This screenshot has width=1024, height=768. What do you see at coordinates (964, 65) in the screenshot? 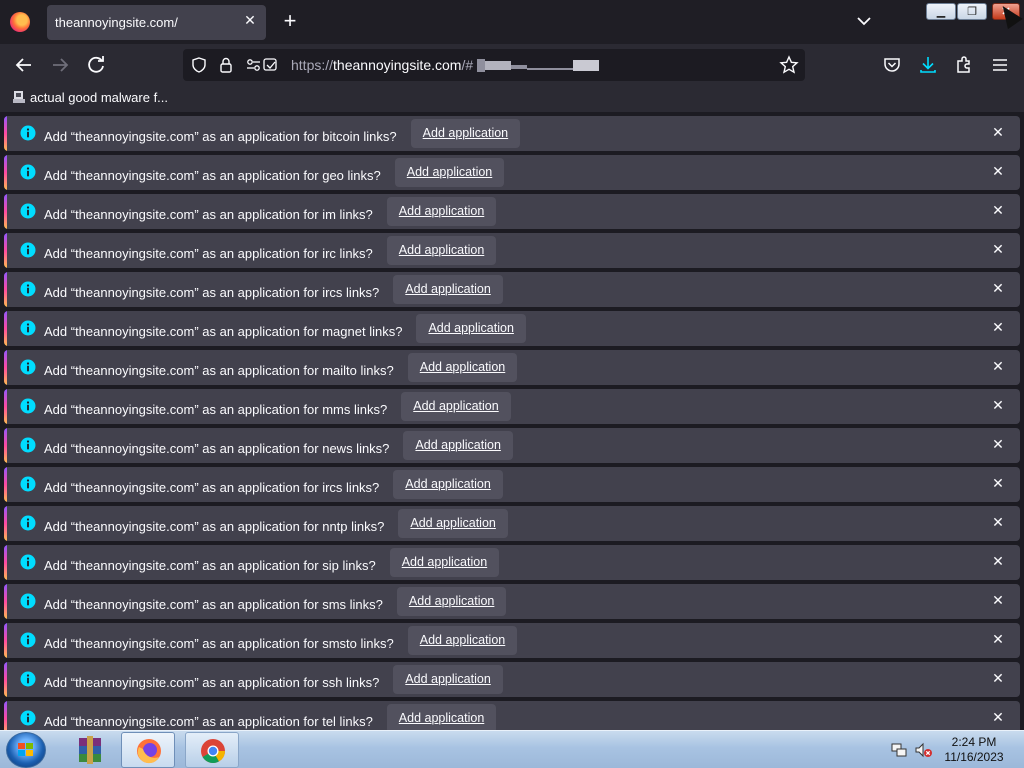
I see `extensions-icon` at bounding box center [964, 65].